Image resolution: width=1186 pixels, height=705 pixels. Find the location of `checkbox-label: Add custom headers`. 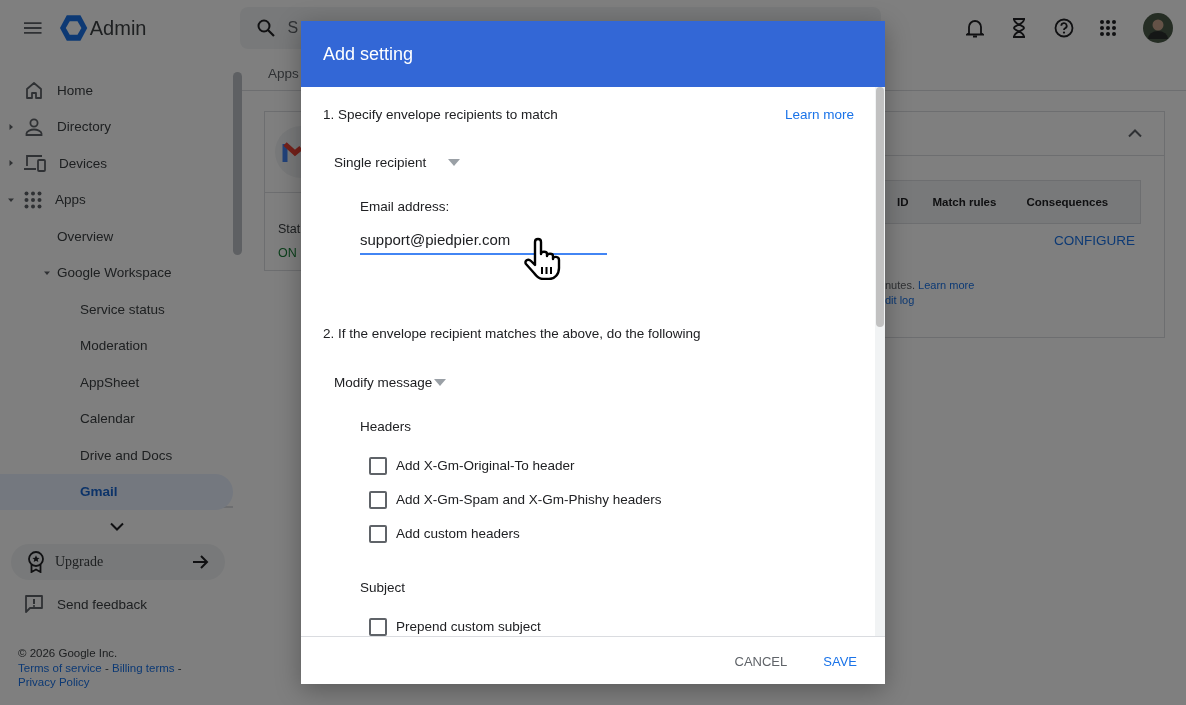

checkbox-label: Add custom headers is located at coordinates (458, 534).